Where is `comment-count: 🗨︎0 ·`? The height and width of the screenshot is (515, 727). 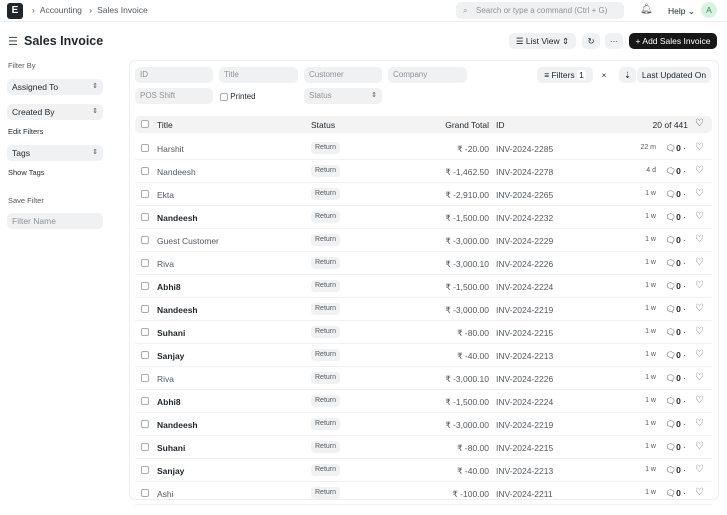
comment-count: 🗨︎0 · is located at coordinates (675, 309).